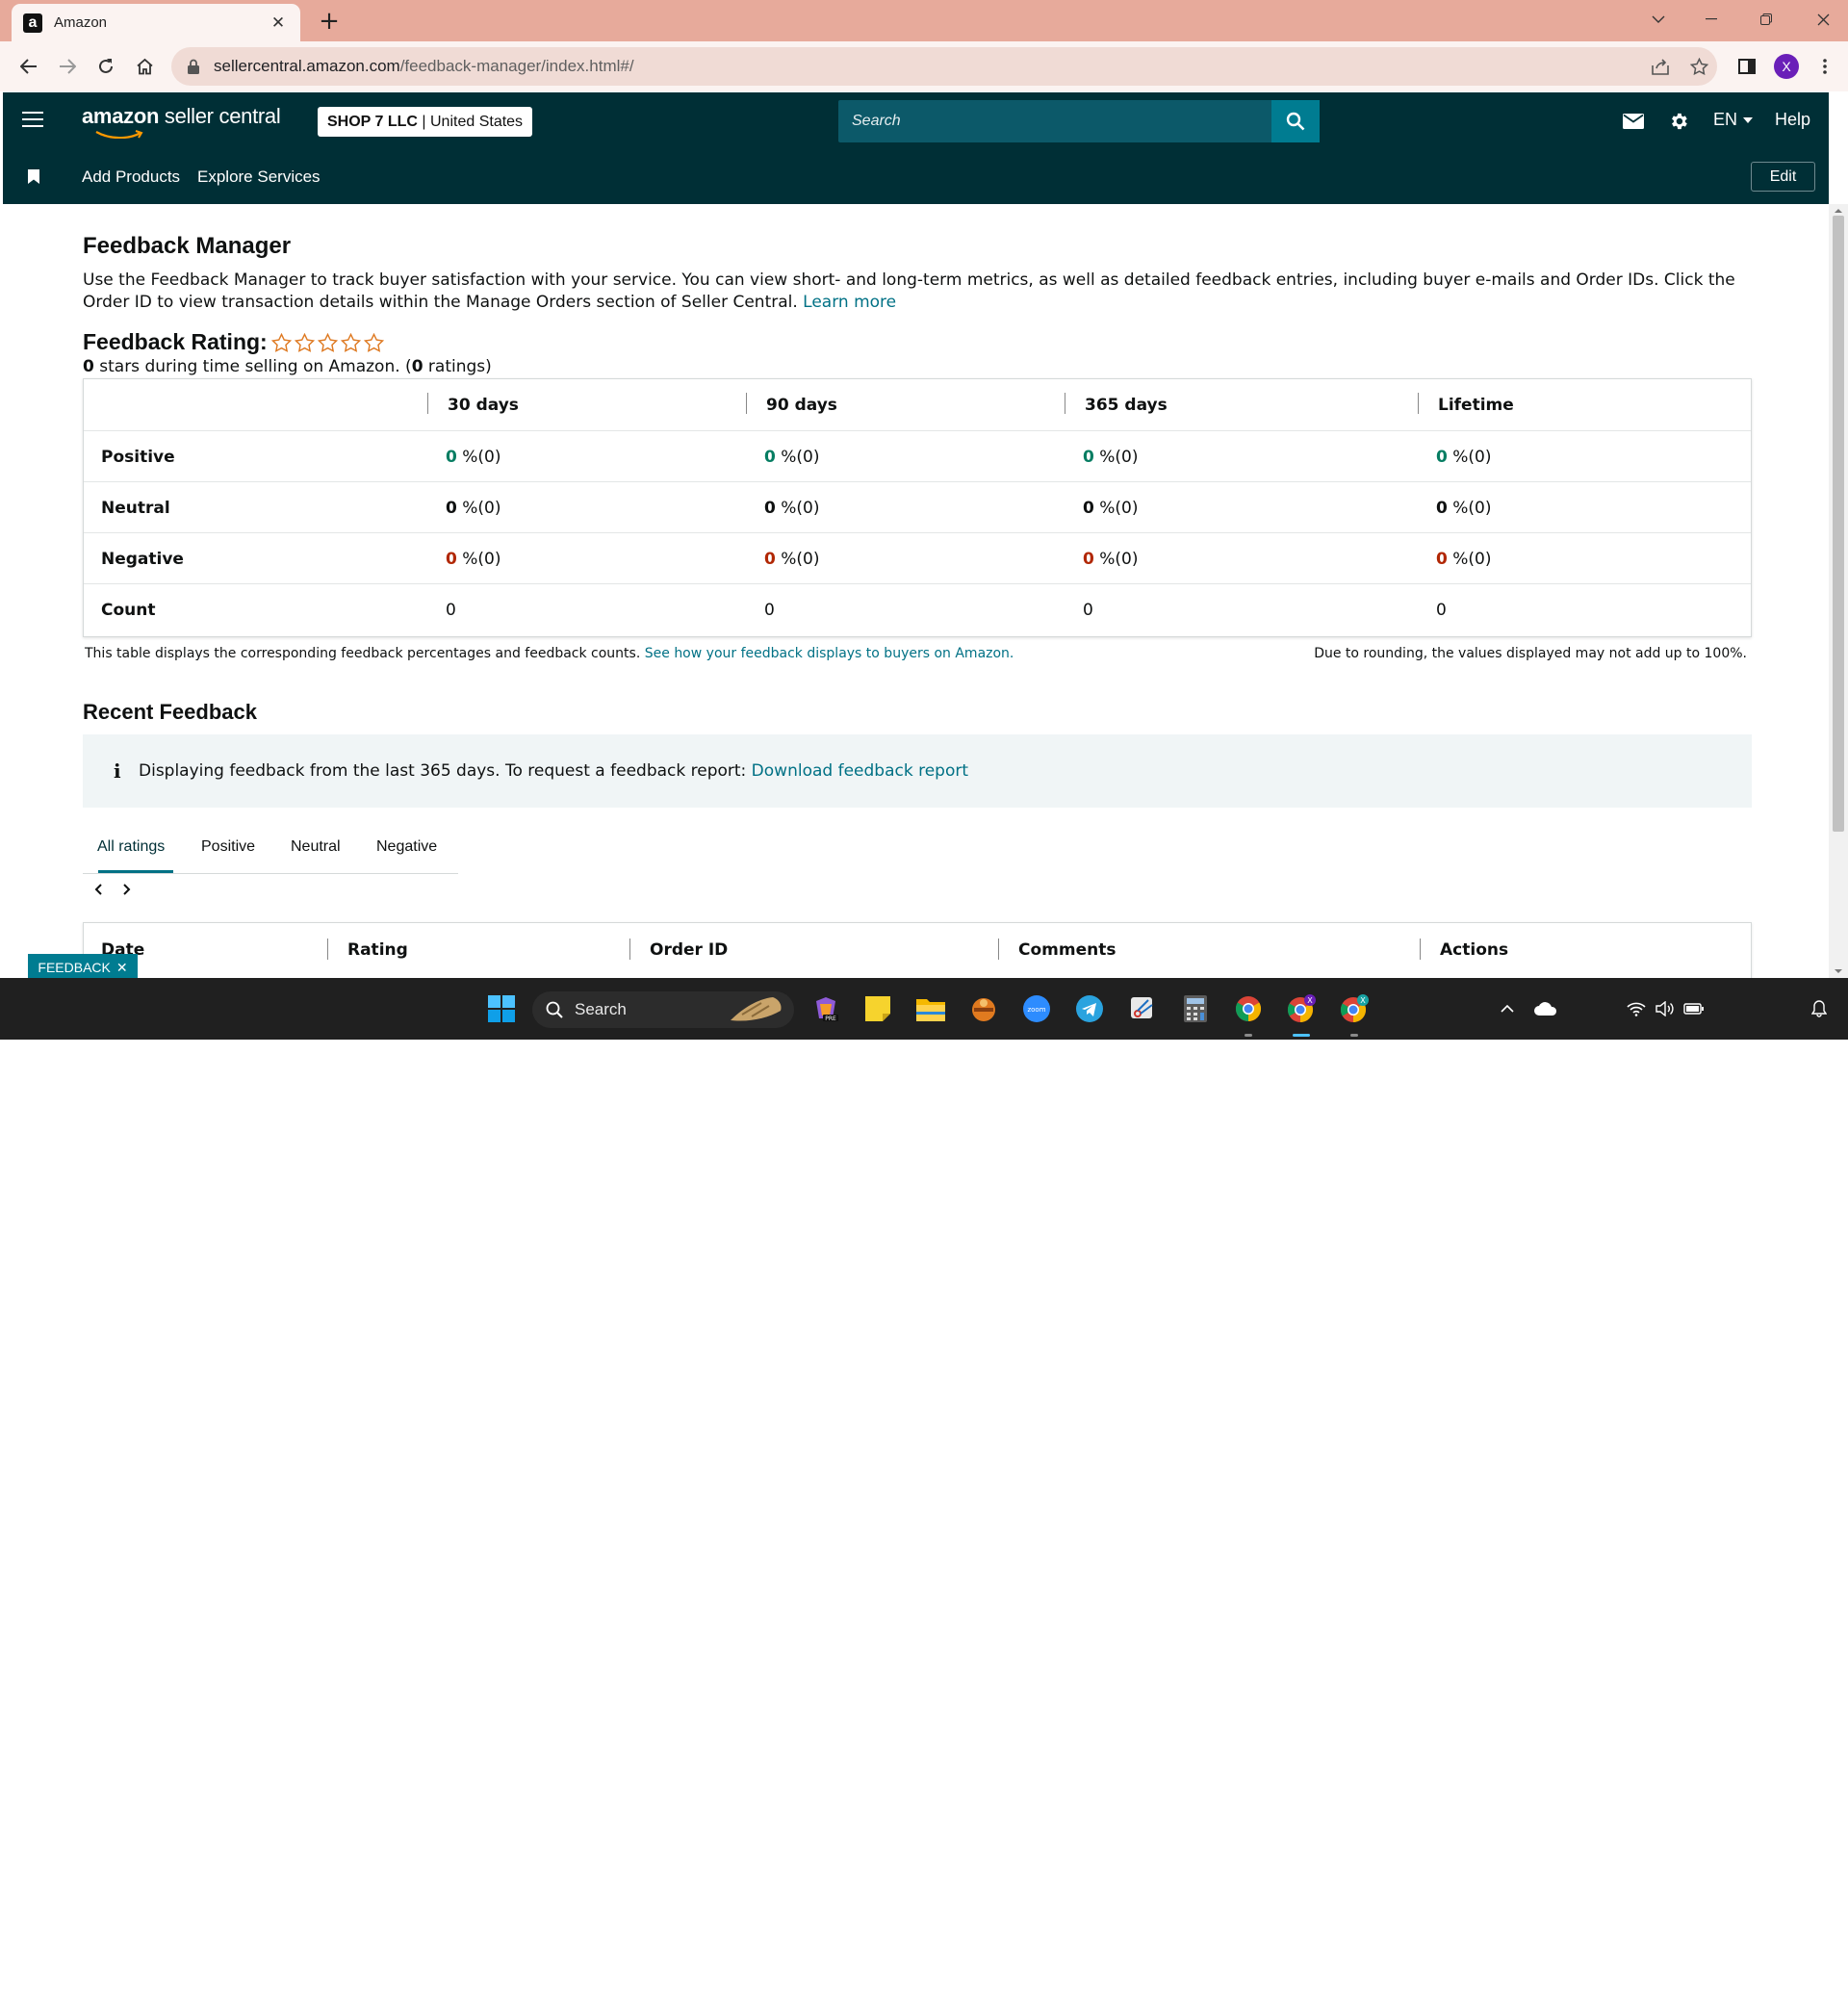 Image resolution: width=1848 pixels, height=2006 pixels. I want to click on caret-down-icon, so click(1748, 119).